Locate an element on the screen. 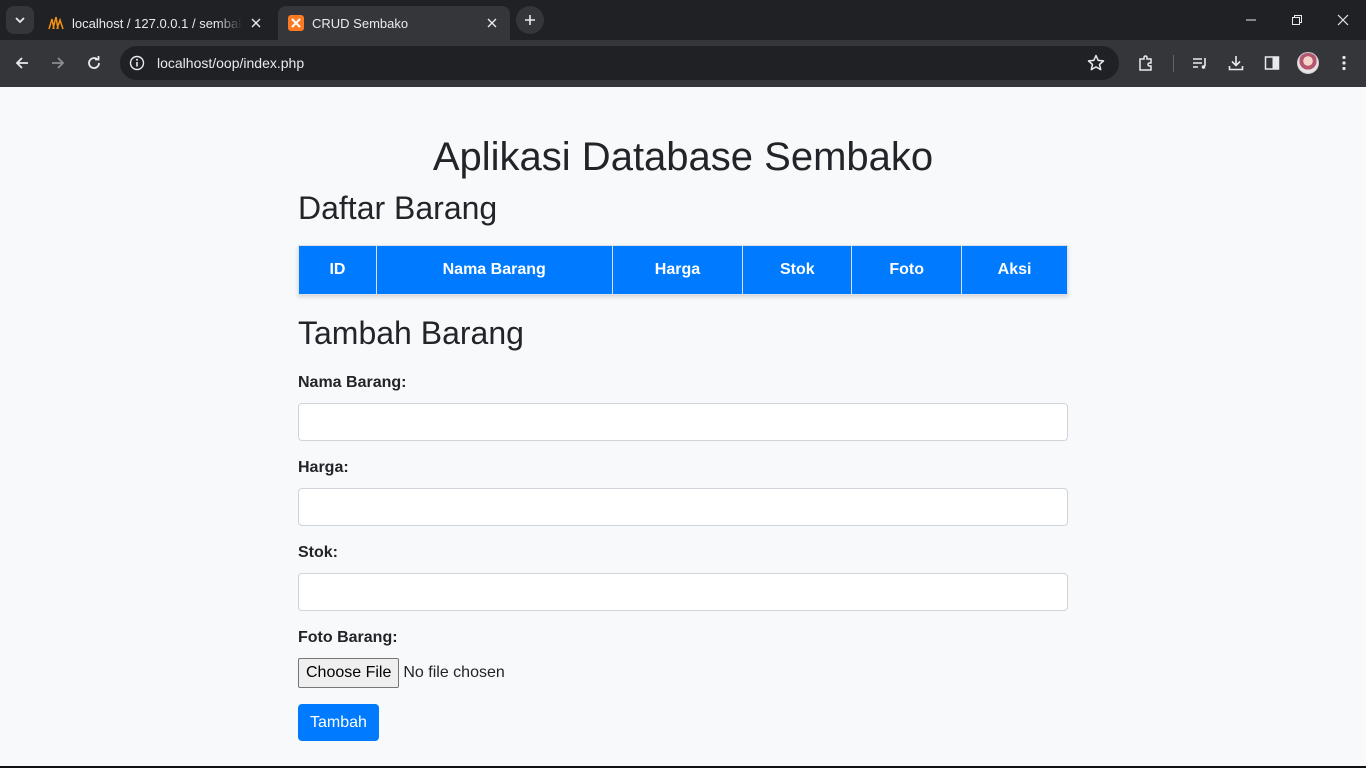 This screenshot has width=1366, height=768. extensions-button is located at coordinates (1146, 63).